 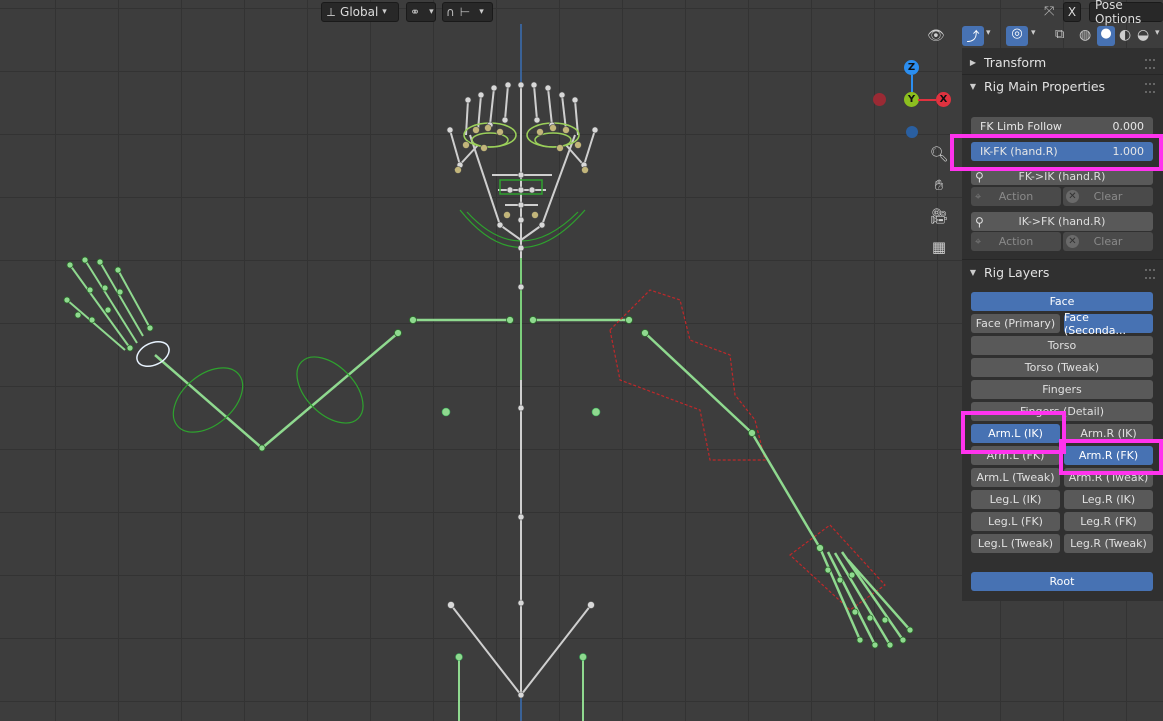 I want to click on highlight-ik-fk-slider, so click(x=1056, y=152).